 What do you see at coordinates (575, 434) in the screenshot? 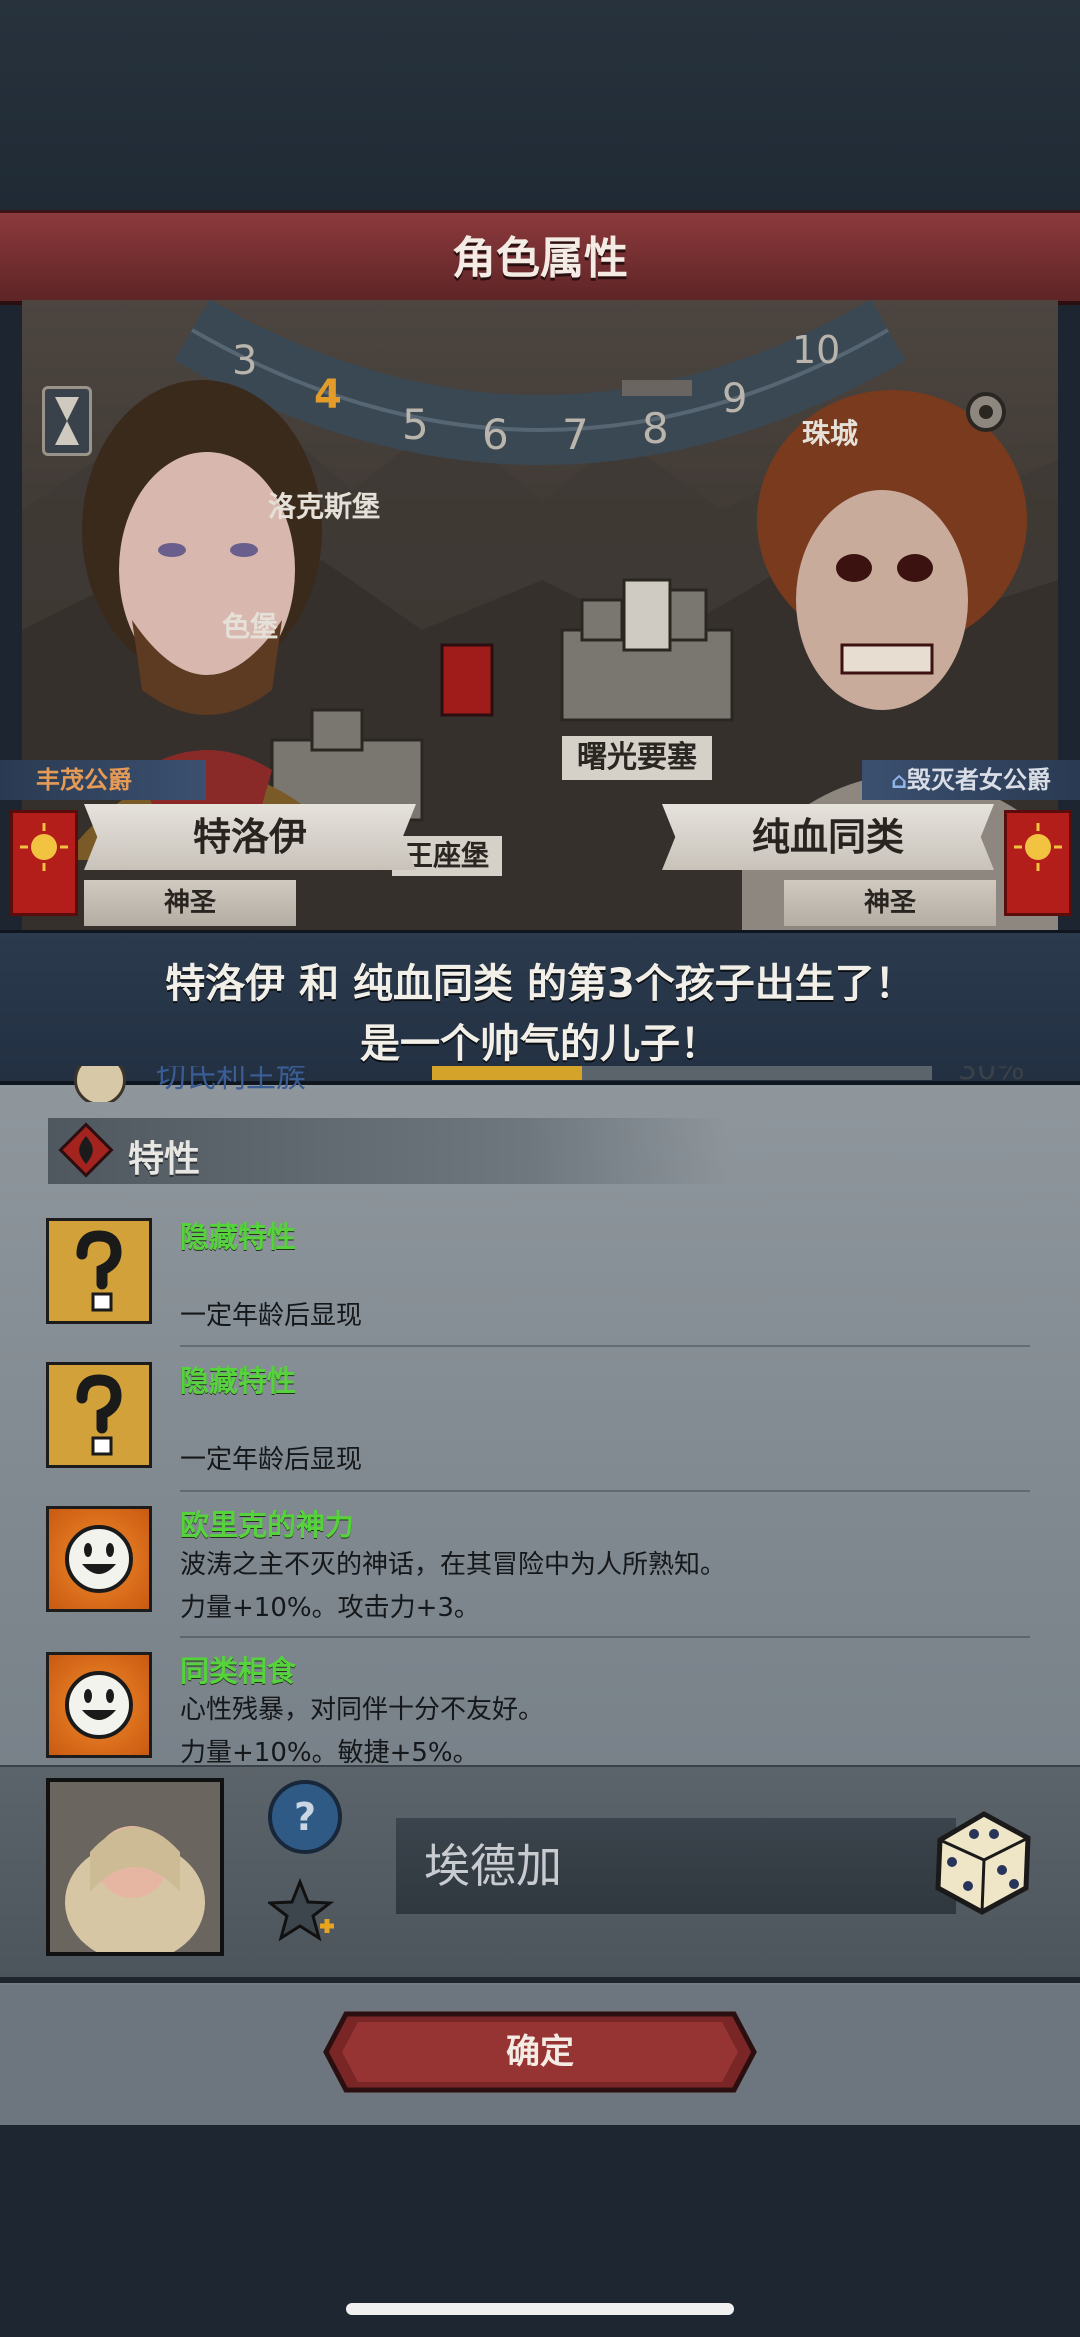
I see `dial-number: 7` at bounding box center [575, 434].